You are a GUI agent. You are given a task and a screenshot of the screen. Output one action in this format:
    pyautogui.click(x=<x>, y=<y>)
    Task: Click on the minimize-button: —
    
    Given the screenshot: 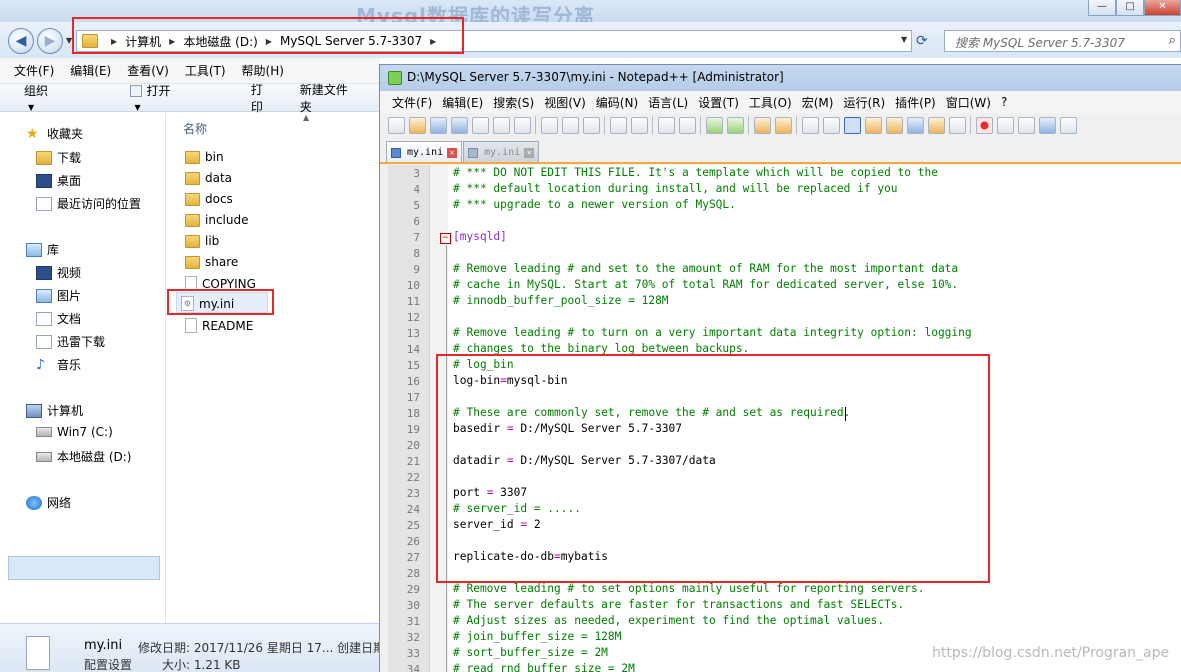 What is the action you would take?
    pyautogui.click(x=1102, y=8)
    